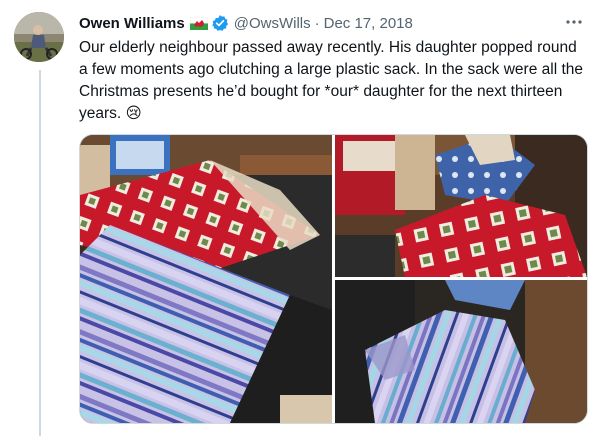  What do you see at coordinates (574, 22) in the screenshot?
I see `more-icon` at bounding box center [574, 22].